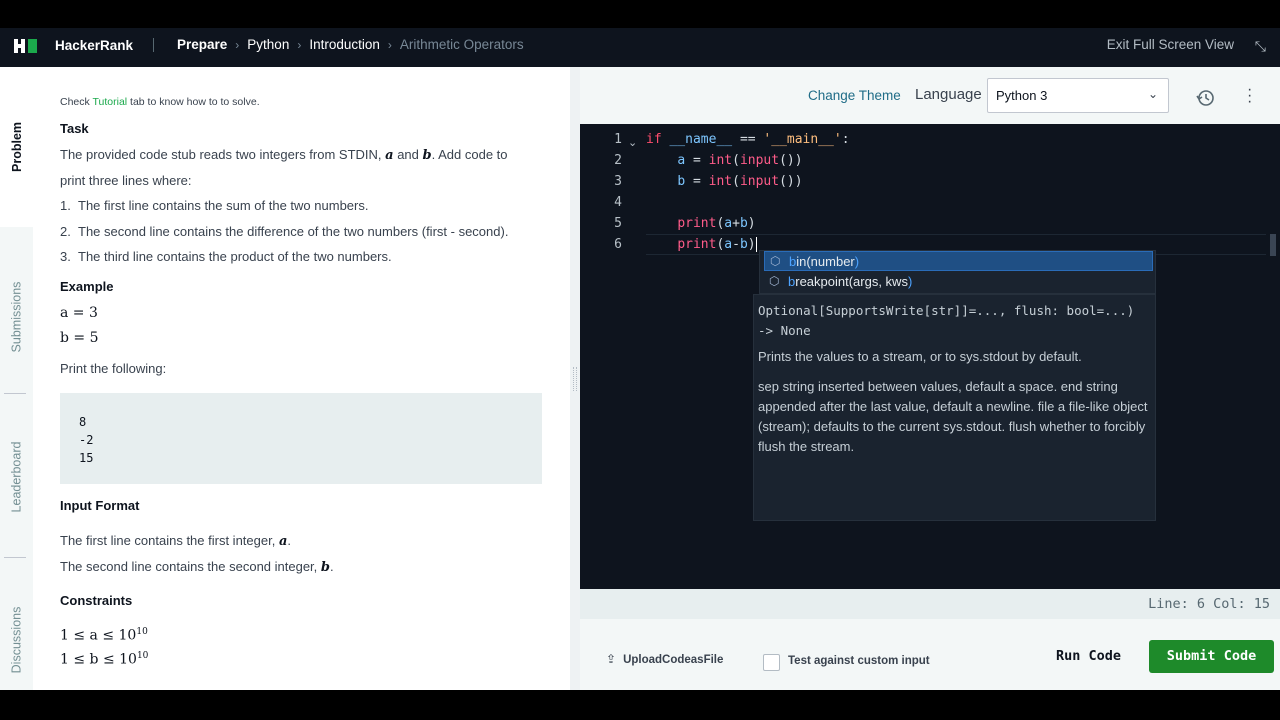  Describe the element at coordinates (958, 282) in the screenshot. I see `autocomplete-item: ⬡ breakpoint(args, kws)` at that location.